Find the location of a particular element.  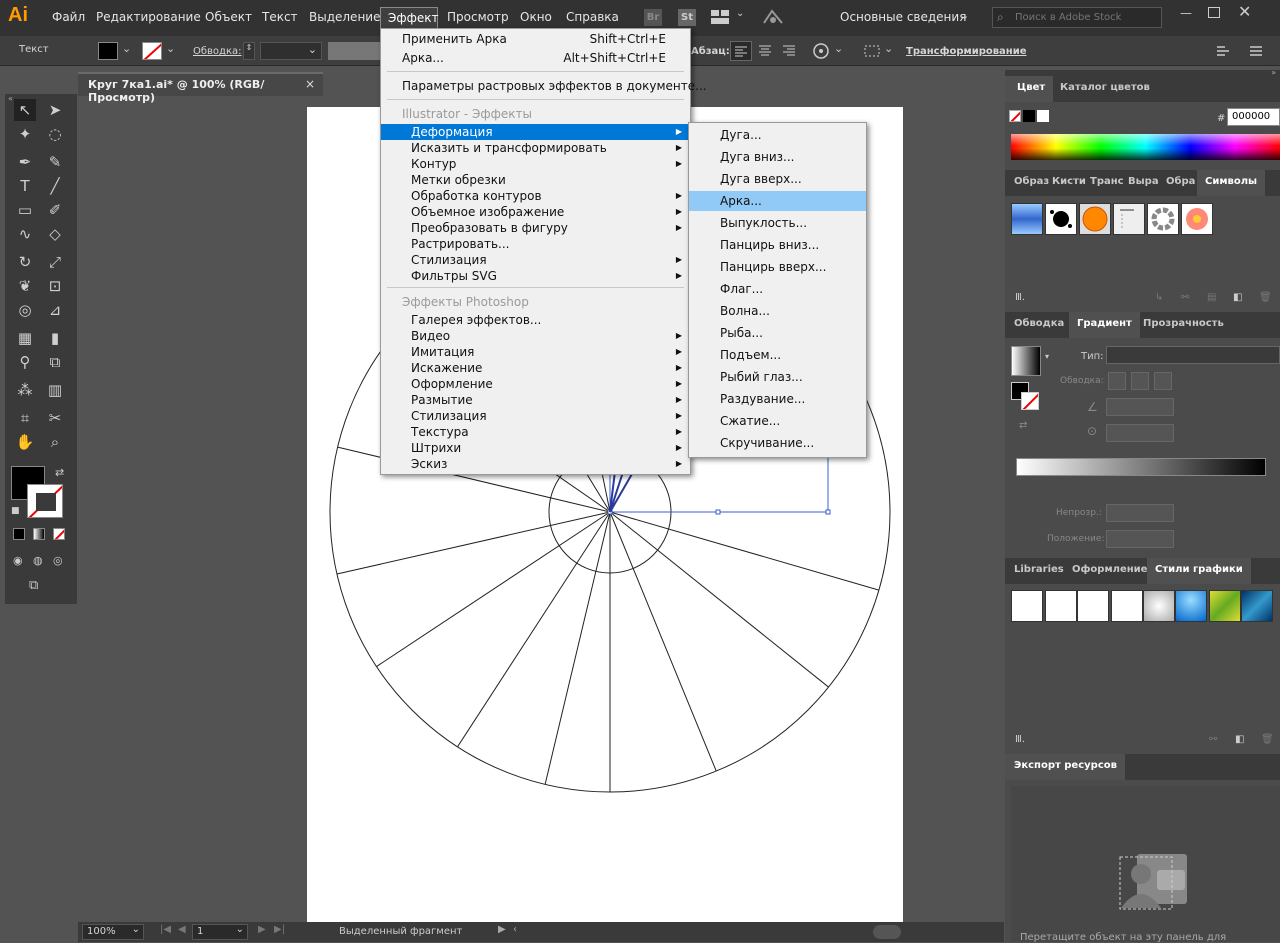

style-drop-shadow is located at coordinates (1127, 606).